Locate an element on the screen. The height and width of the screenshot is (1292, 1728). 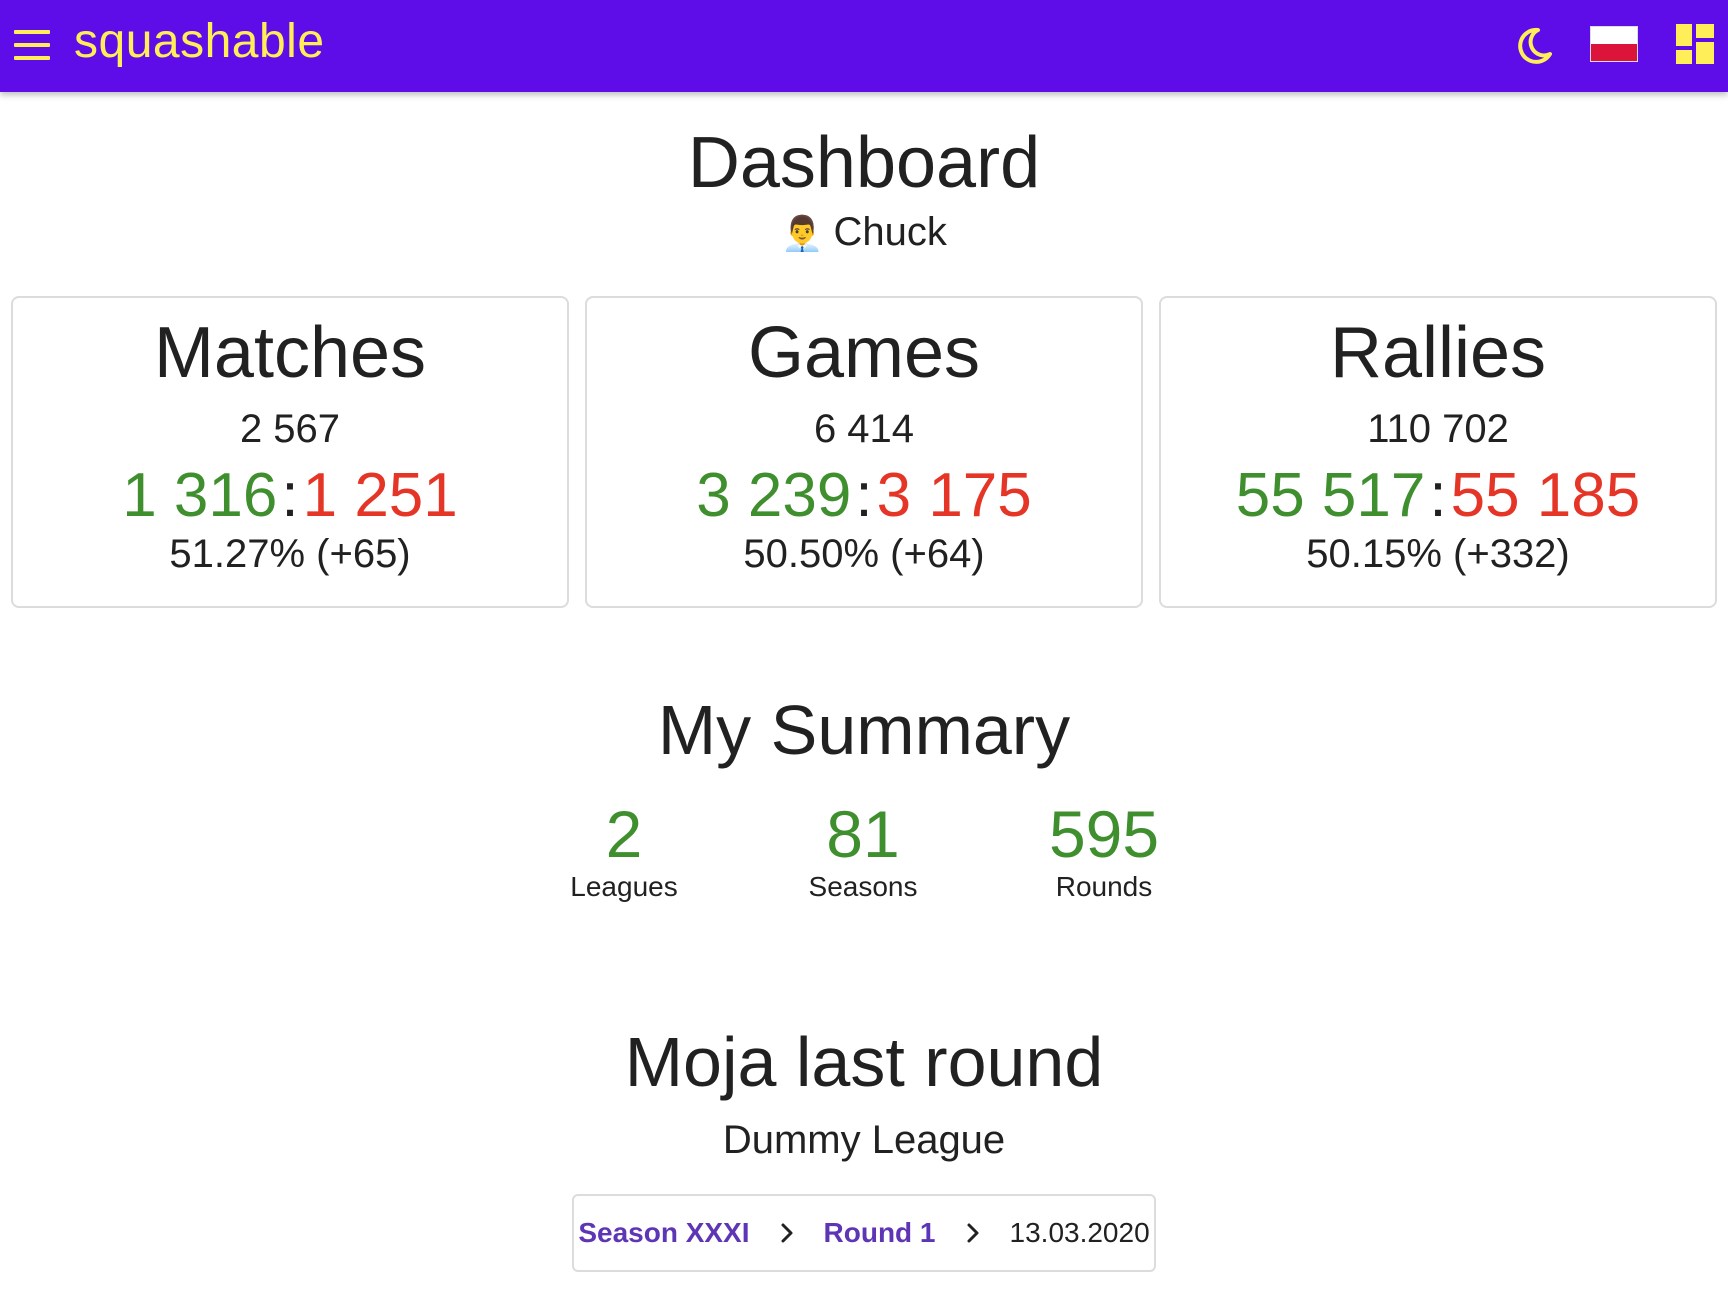
card-title: Games is located at coordinates (864, 353).